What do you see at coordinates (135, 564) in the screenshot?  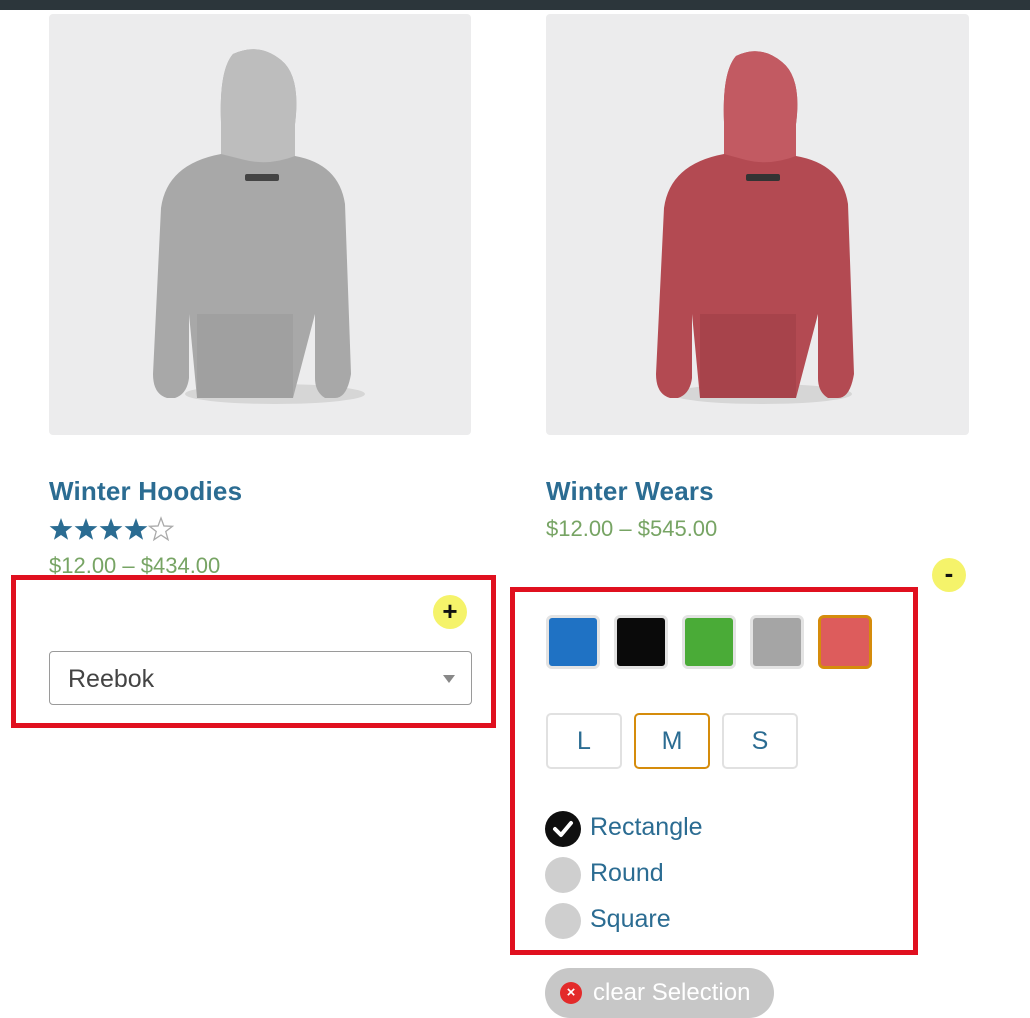 I see `product-price-winter-hoodies: $12.00 – $434.00` at bounding box center [135, 564].